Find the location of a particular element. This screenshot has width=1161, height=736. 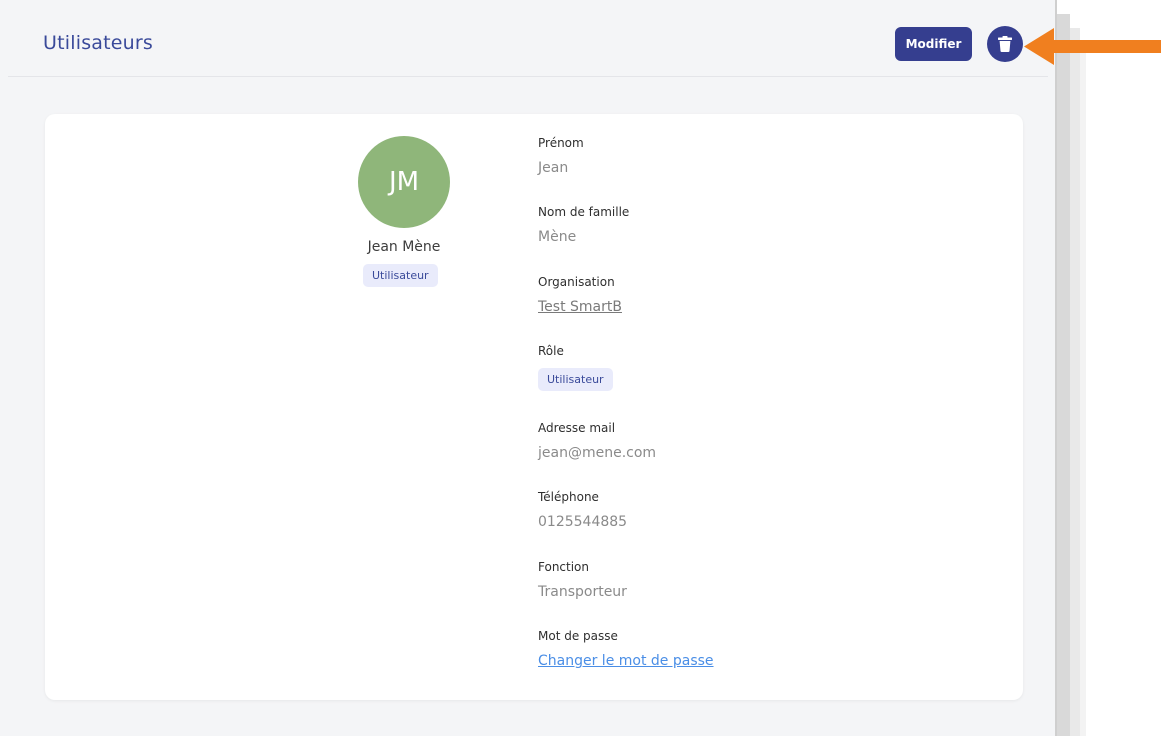

field-phone: Téléphone 0125544885 is located at coordinates (768, 510).